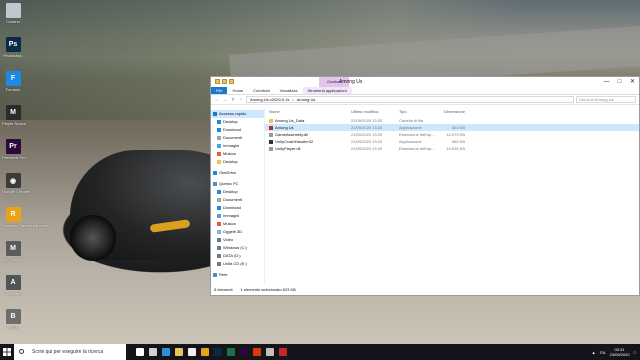 This screenshot has height=360, width=640. I want to click on desktop-icon-item: Pr Premiere Pro, so click(14, 149).